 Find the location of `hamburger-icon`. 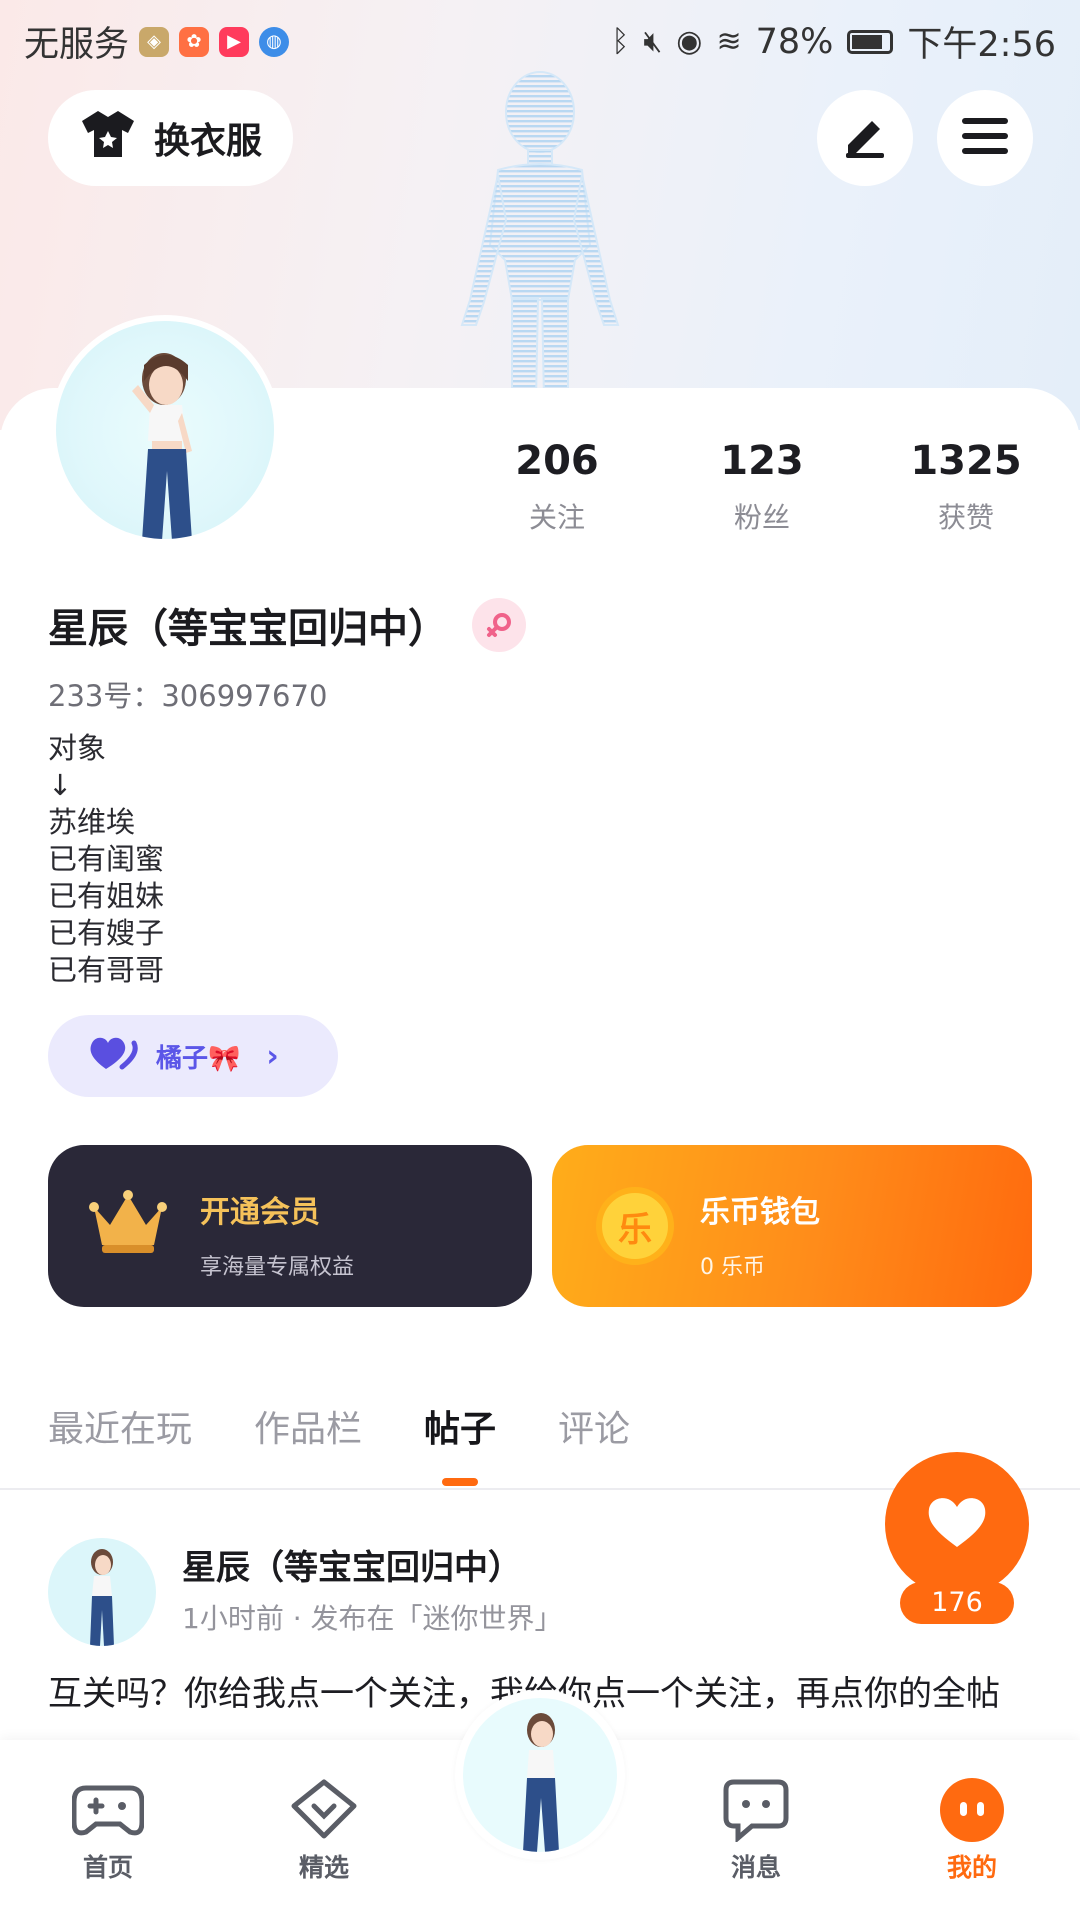

hamburger-icon is located at coordinates (985, 138).